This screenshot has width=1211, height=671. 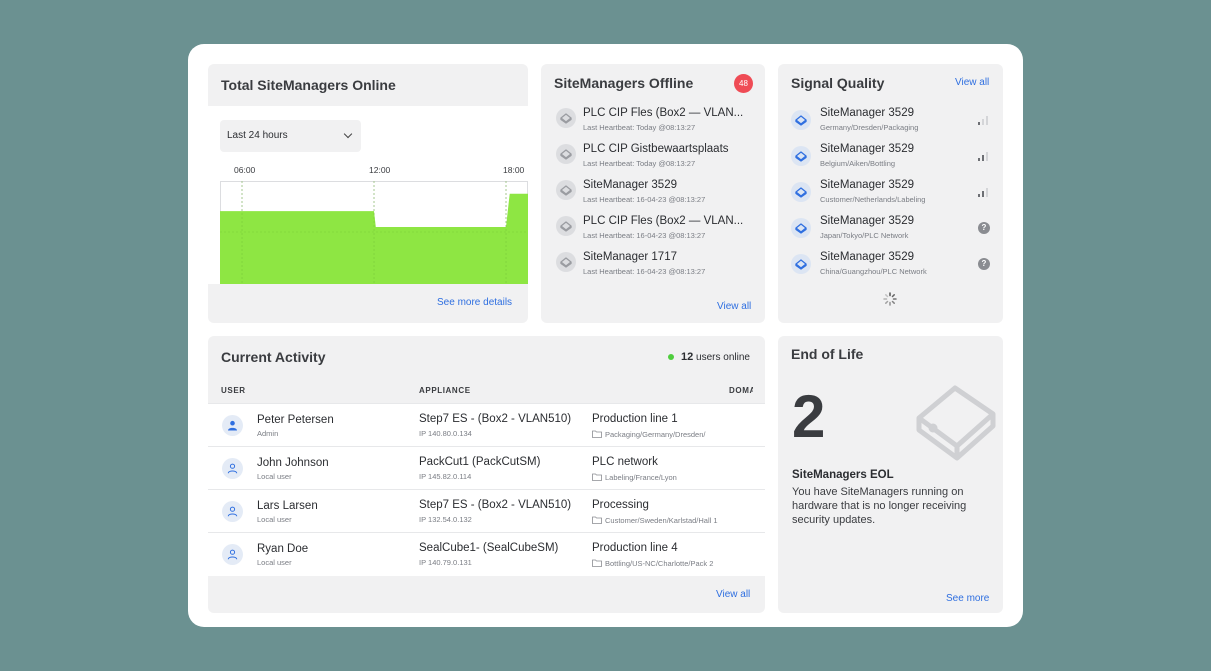 I want to click on users-online-text: 12 users online, so click(x=715, y=357).